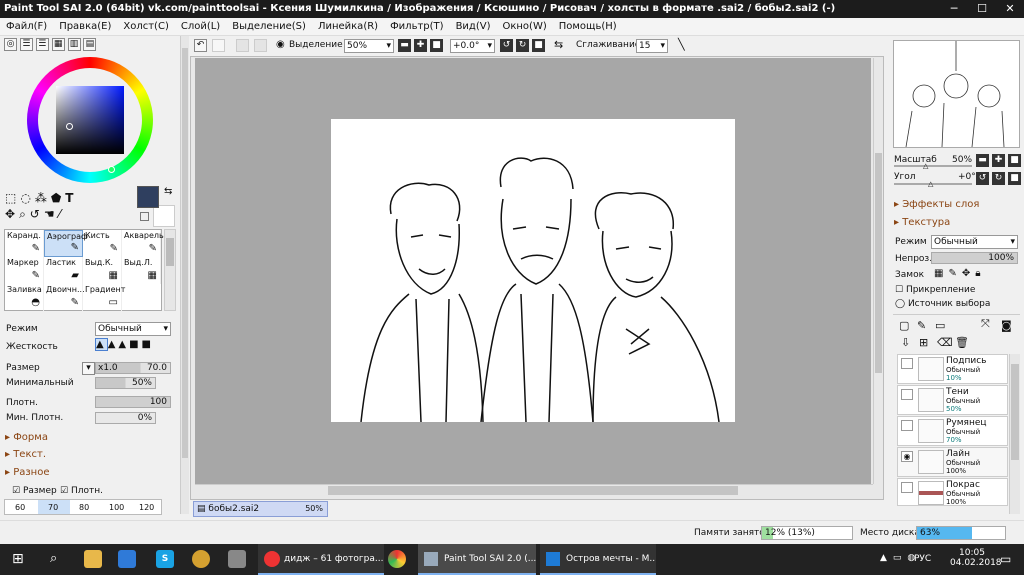  Describe the element at coordinates (20, 507) in the screenshot. I see `size-preset: 60` at that location.